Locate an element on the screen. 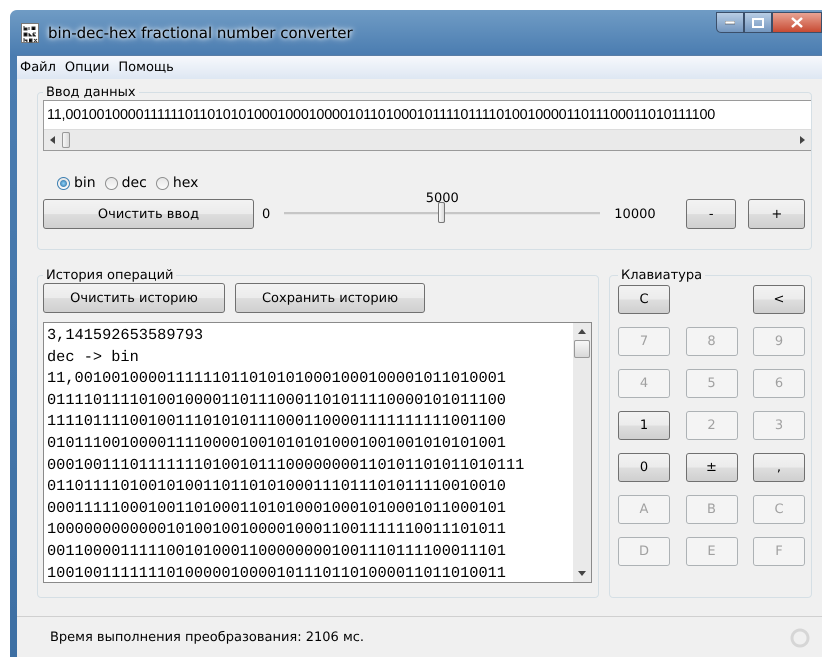  history-line: 11110111100100111010101110001100001111111111001100 is located at coordinates (277, 421).